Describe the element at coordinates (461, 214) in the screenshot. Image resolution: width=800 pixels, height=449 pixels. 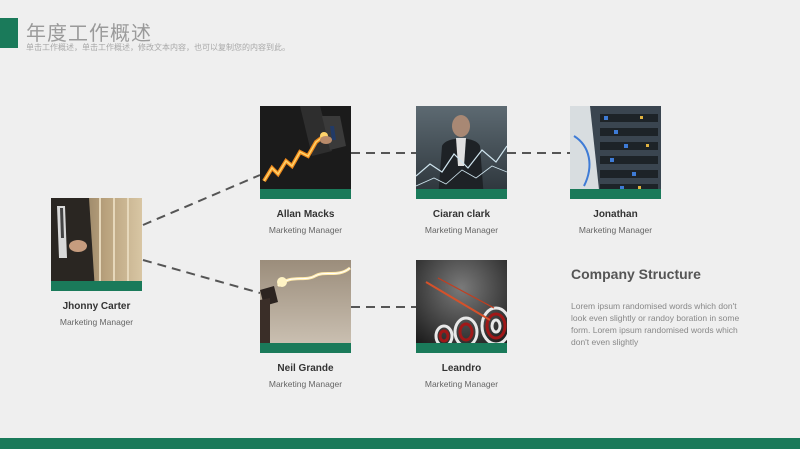
I see `person-name: Ciaran clark` at that location.